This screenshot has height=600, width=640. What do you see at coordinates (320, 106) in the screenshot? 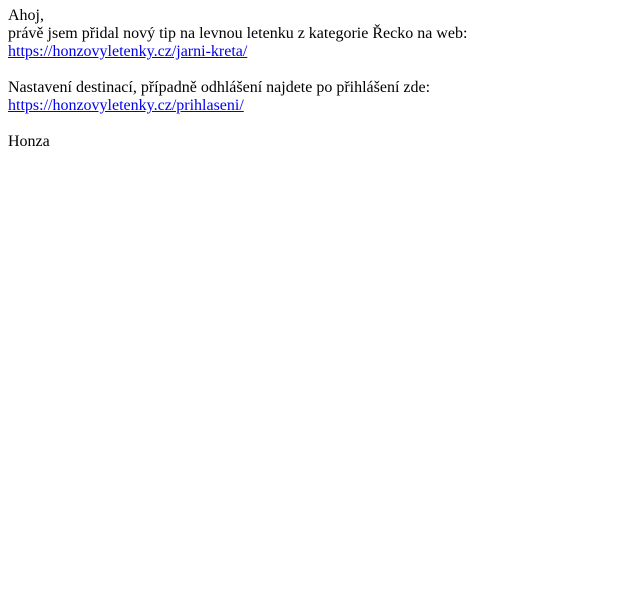
I see `login-link-line: https://honzovyletenky.cz/prihlaseni/` at bounding box center [320, 106].